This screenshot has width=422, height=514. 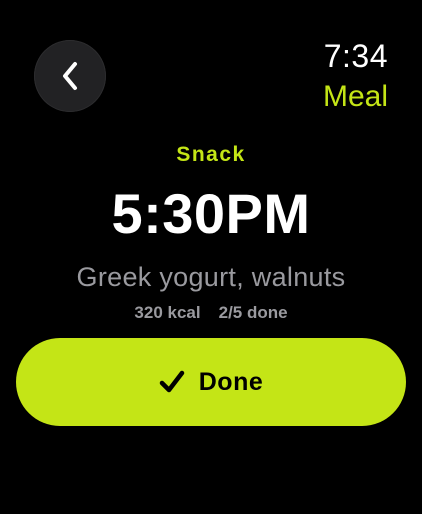 What do you see at coordinates (172, 382) in the screenshot?
I see `checkmark-icon` at bounding box center [172, 382].